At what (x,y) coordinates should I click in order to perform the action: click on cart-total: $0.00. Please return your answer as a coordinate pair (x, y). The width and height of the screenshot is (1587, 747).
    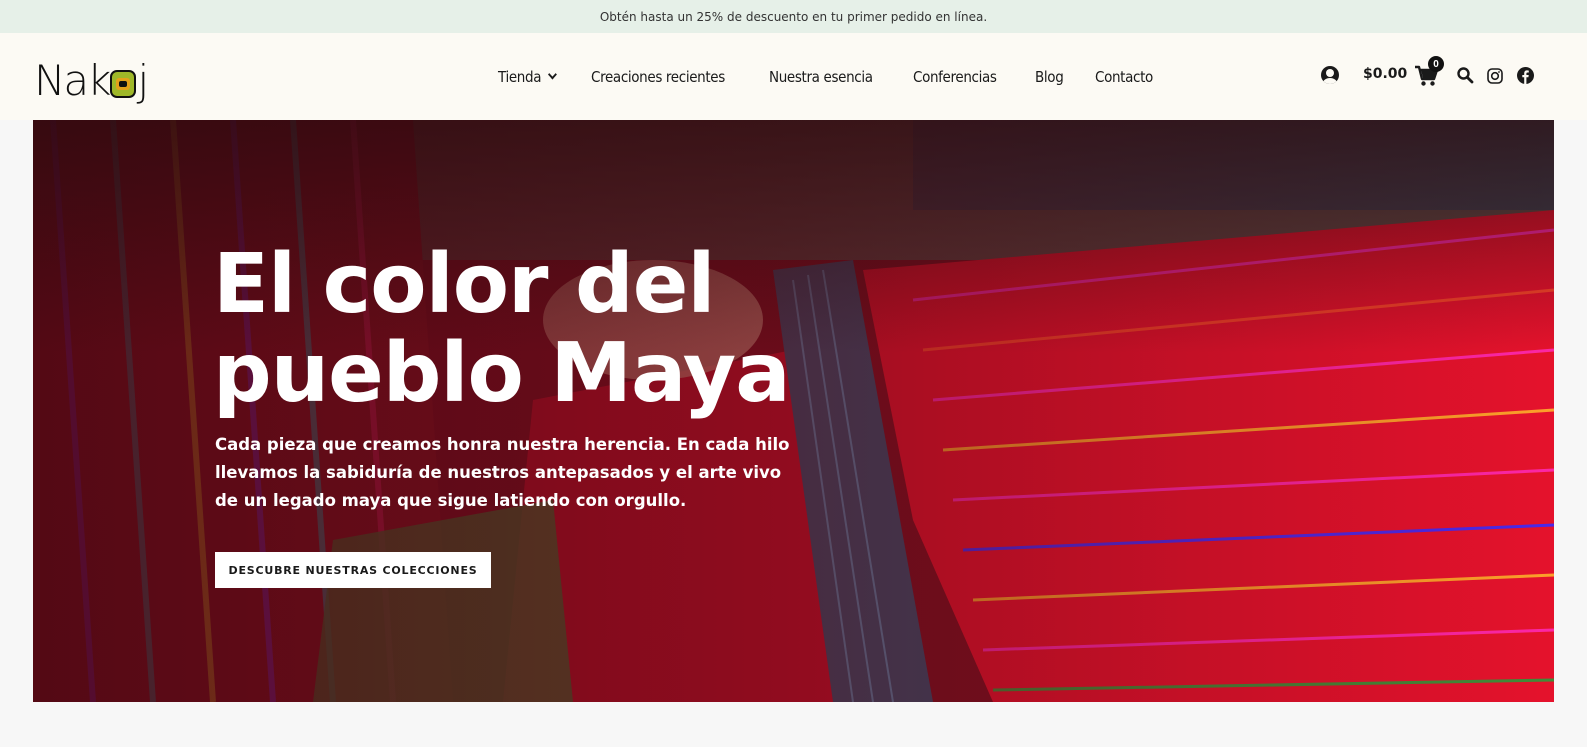
    Looking at the image, I should click on (1385, 74).